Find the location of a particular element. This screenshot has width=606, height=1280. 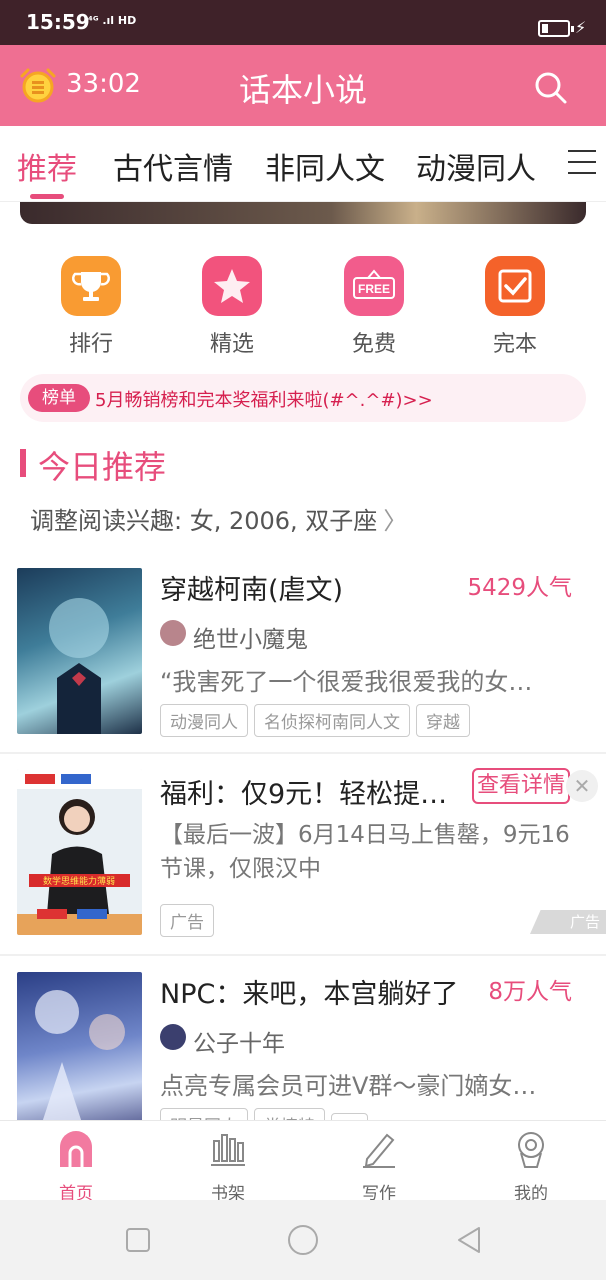

nav-home: 首页 is located at coordinates (76, 1166).